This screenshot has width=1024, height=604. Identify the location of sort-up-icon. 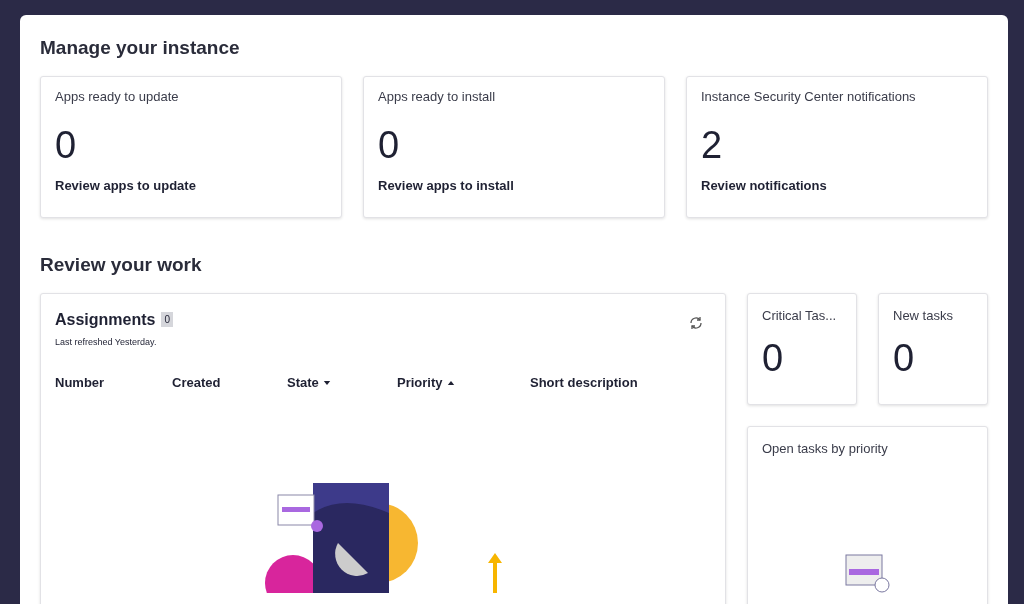
(450, 382).